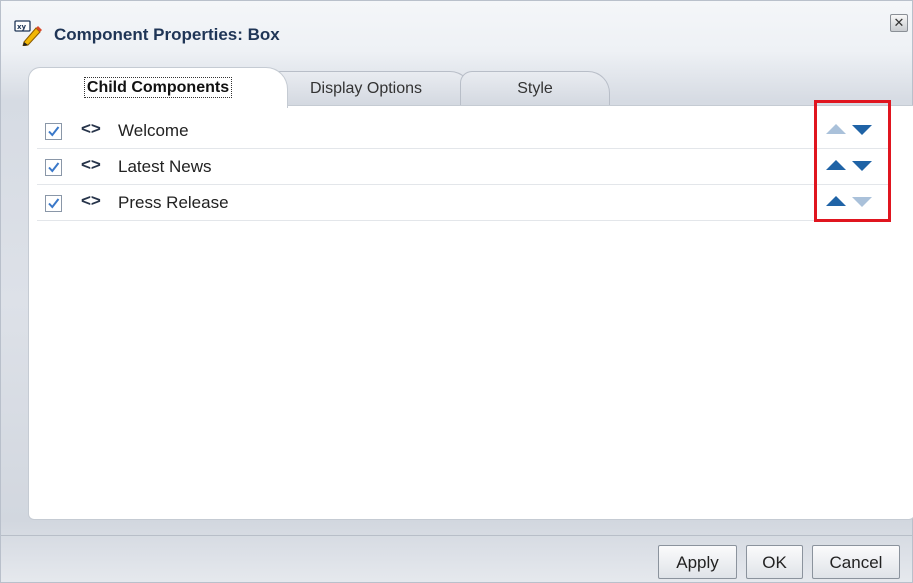 Image resolution: width=913 pixels, height=583 pixels. What do you see at coordinates (165, 166) in the screenshot?
I see `list-item-label: Latest News` at bounding box center [165, 166].